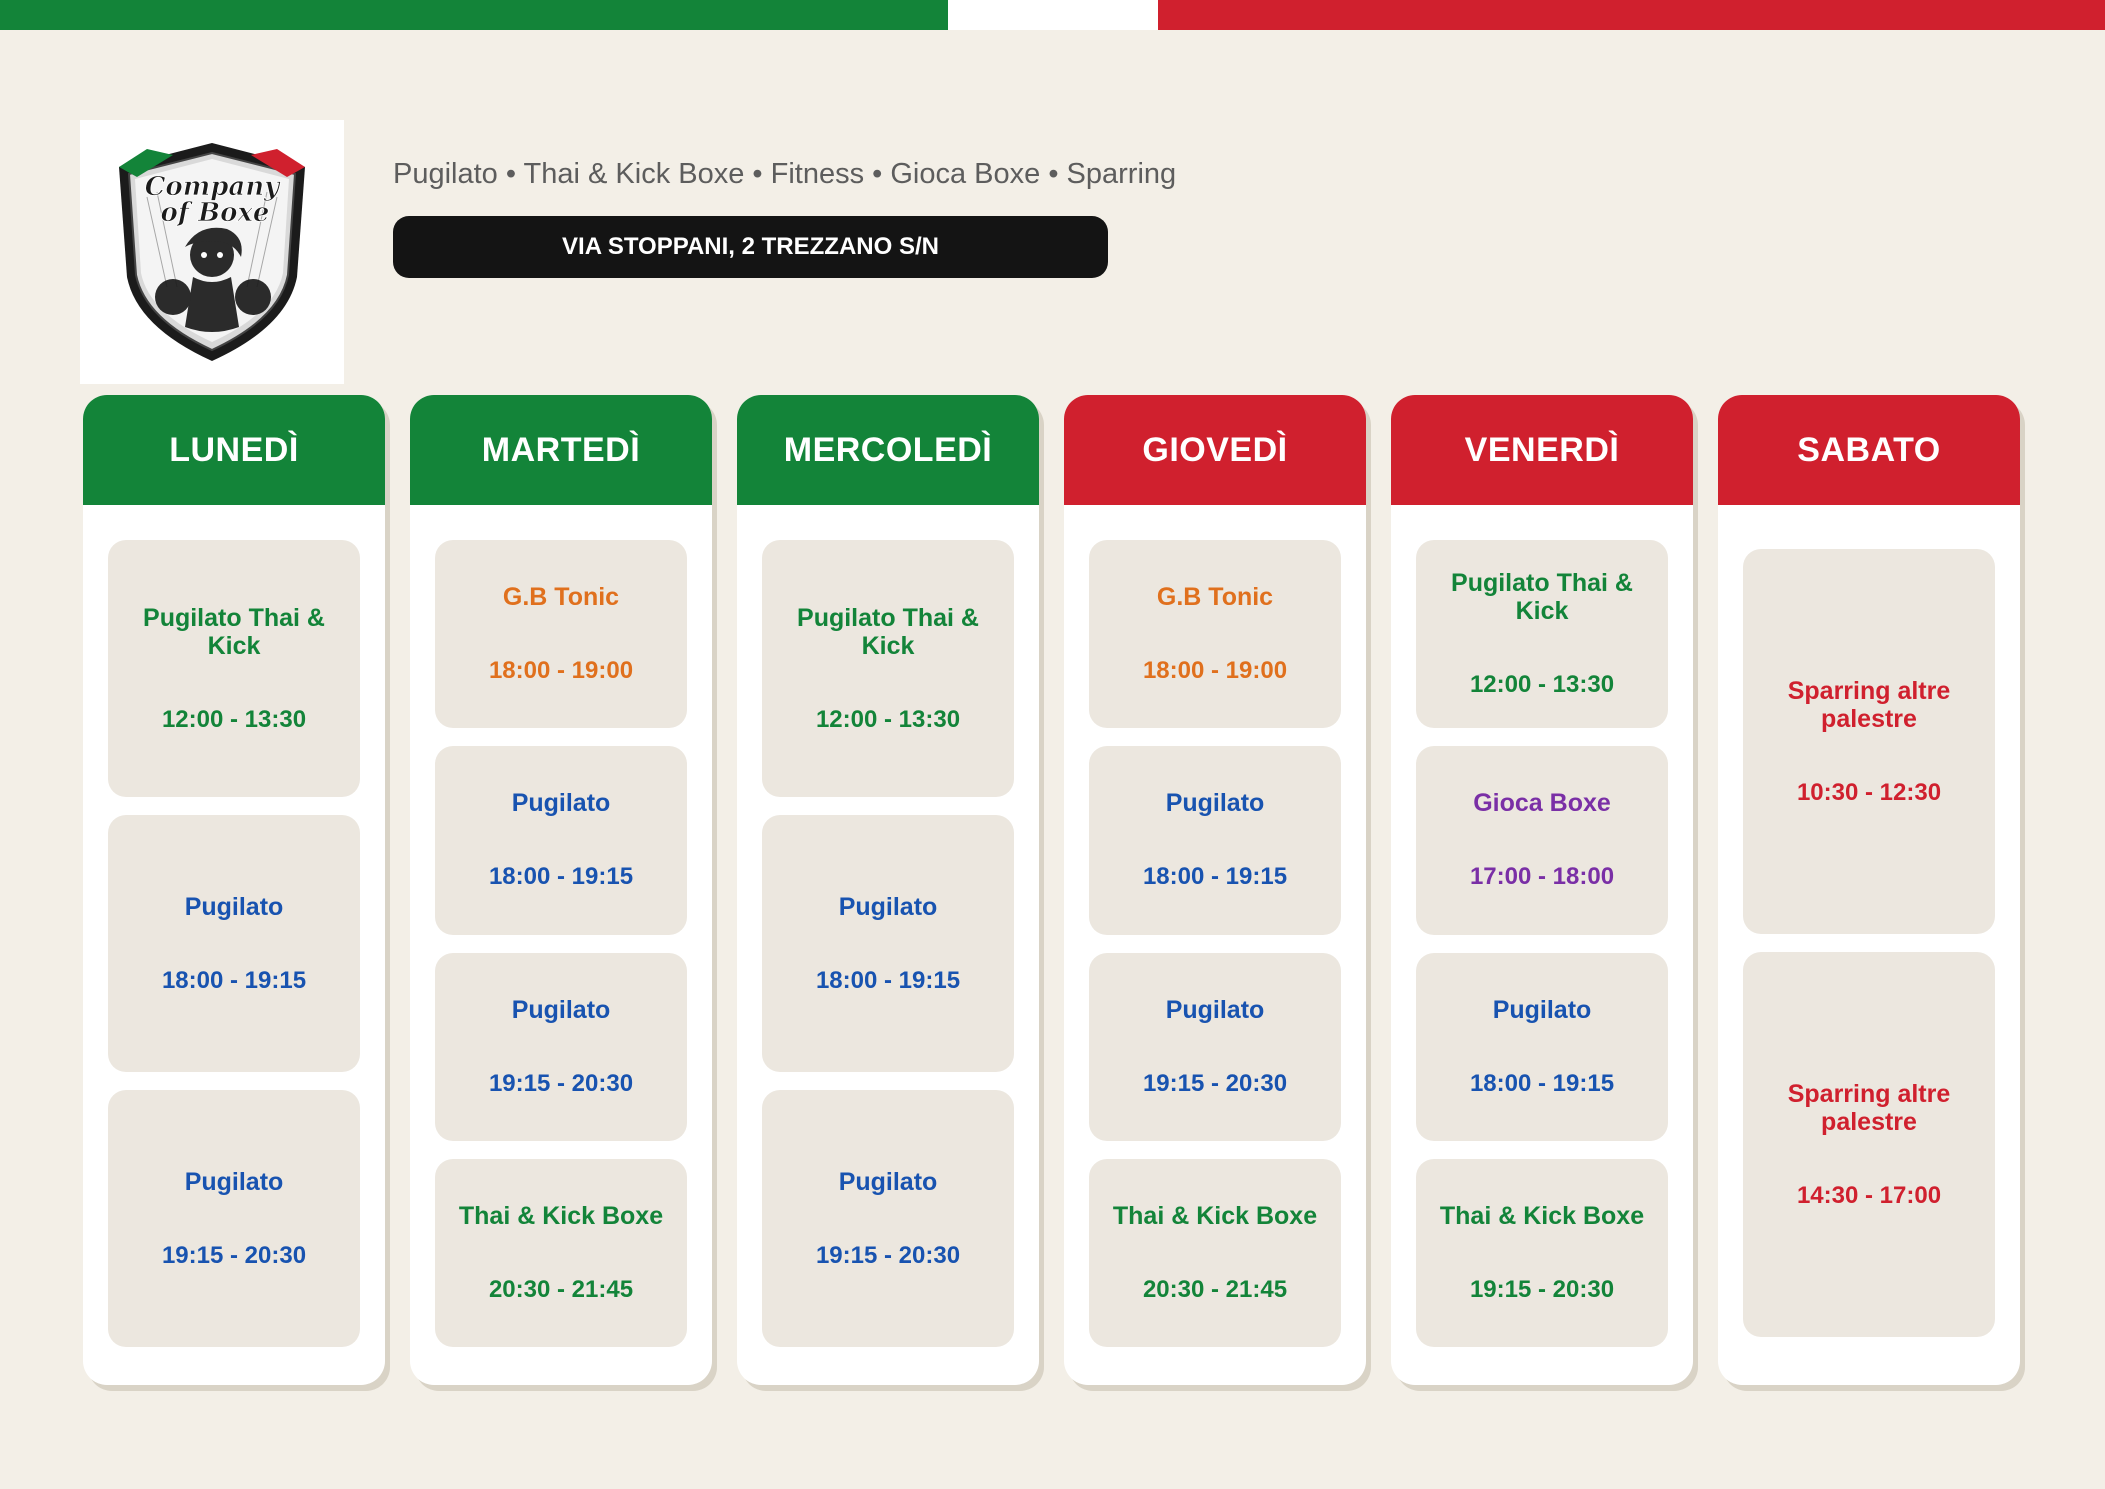 The height and width of the screenshot is (1489, 2105). Describe the element at coordinates (1869, 450) in the screenshot. I see `day-header: SABATO` at that location.